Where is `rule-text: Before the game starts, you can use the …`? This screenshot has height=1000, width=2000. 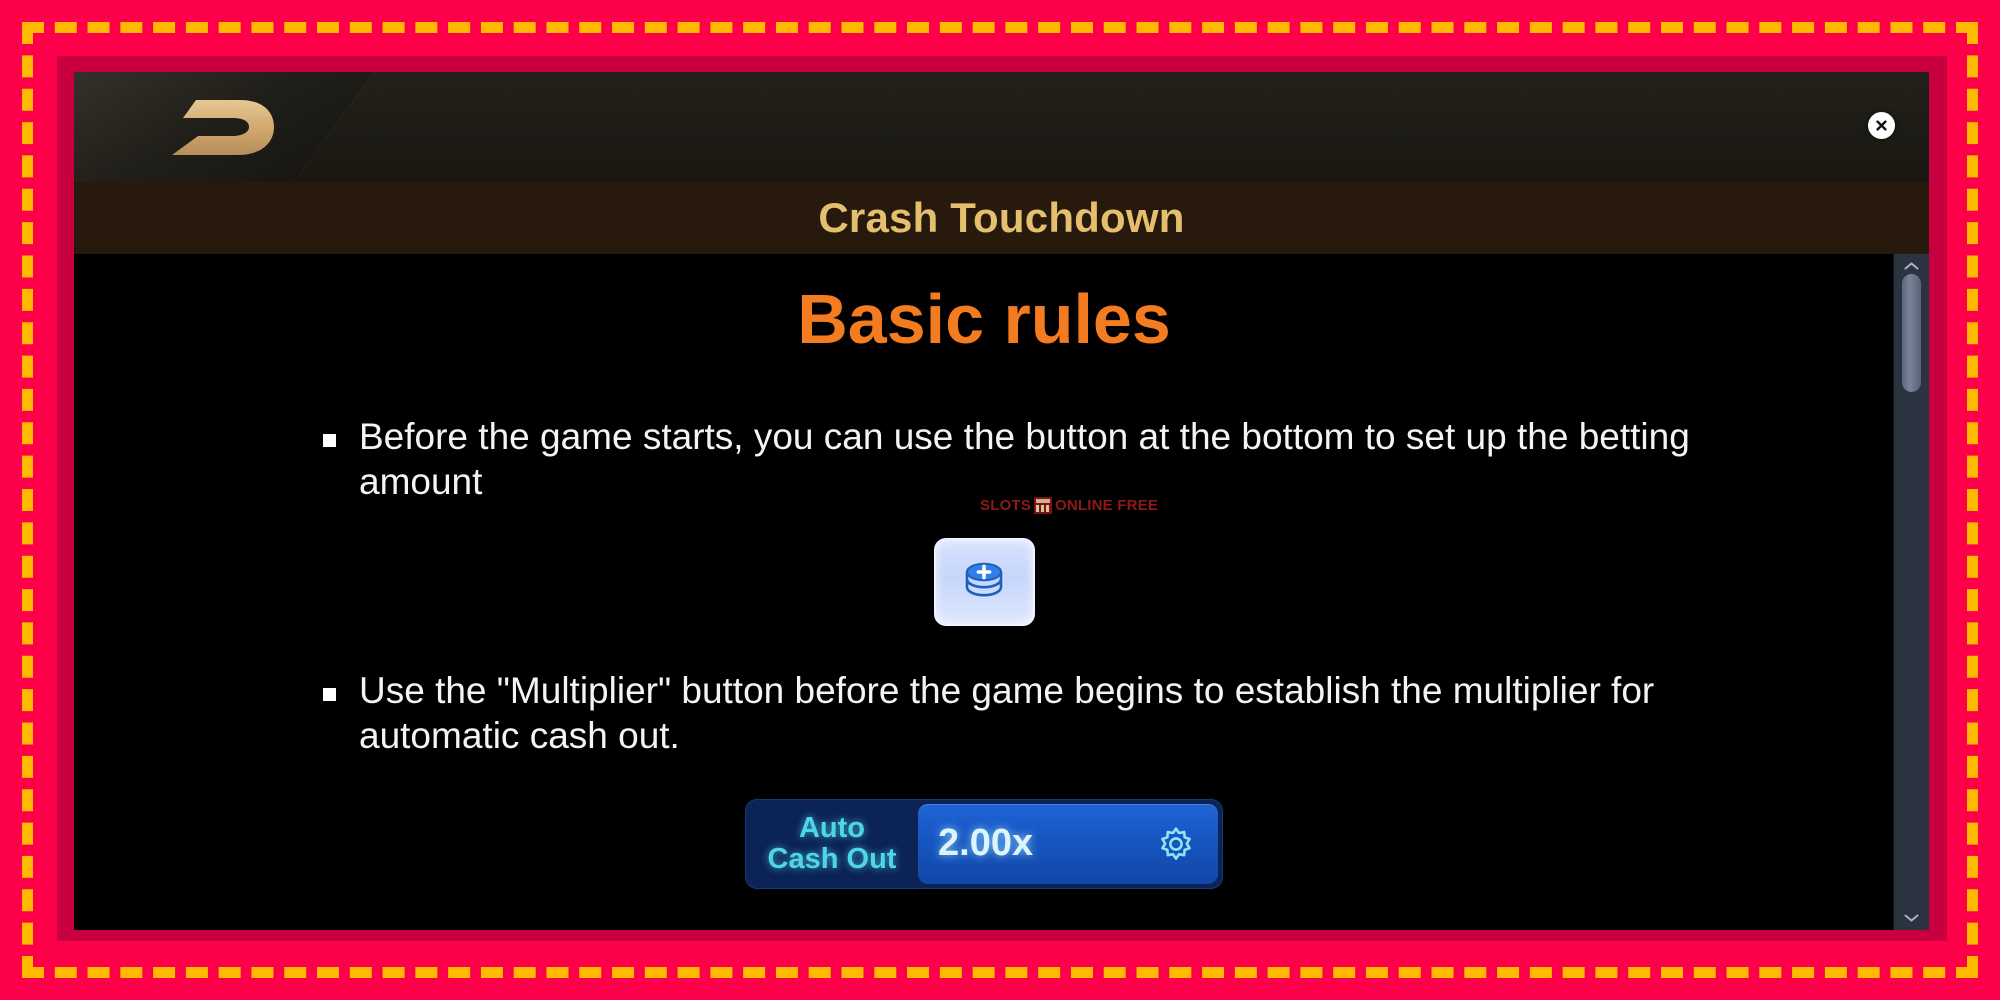
rule-text: Before the game starts, you can use the … is located at coordinates (1024, 459).